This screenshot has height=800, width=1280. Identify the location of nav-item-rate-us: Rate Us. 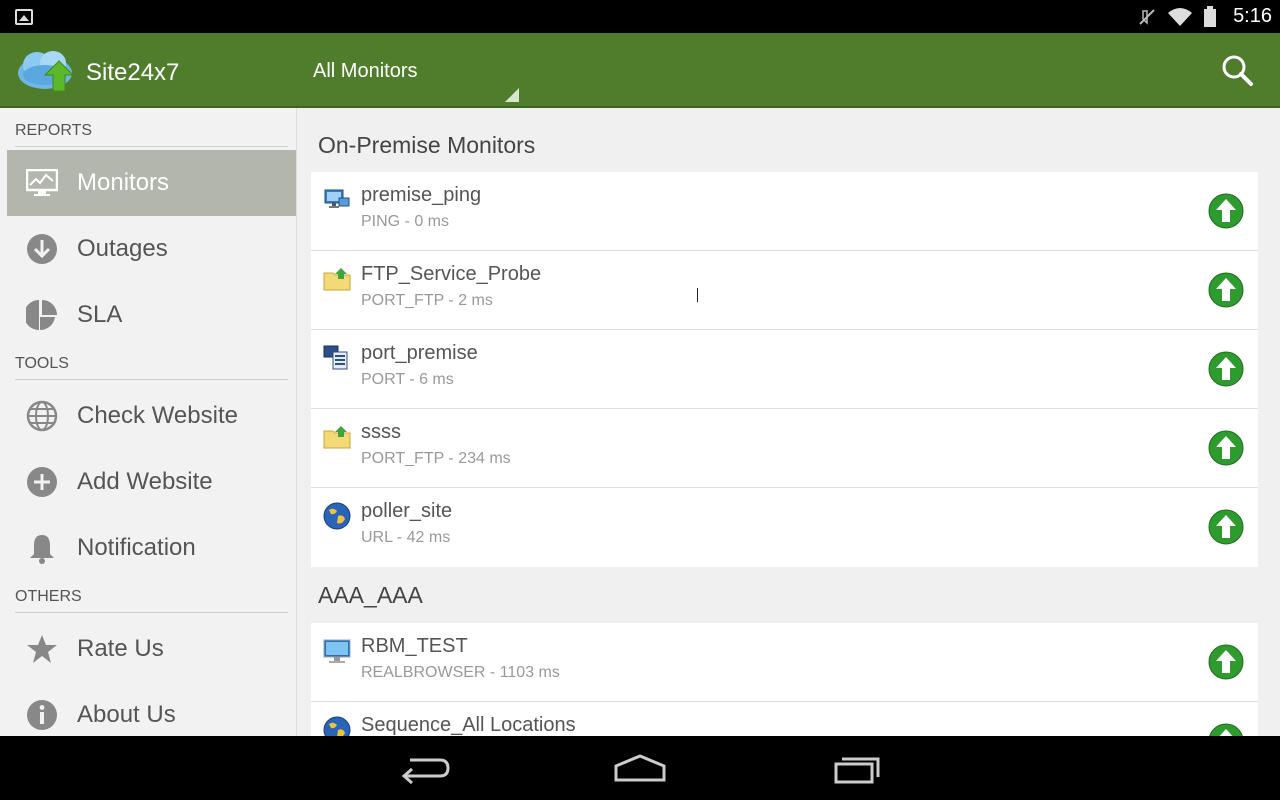
(151, 649).